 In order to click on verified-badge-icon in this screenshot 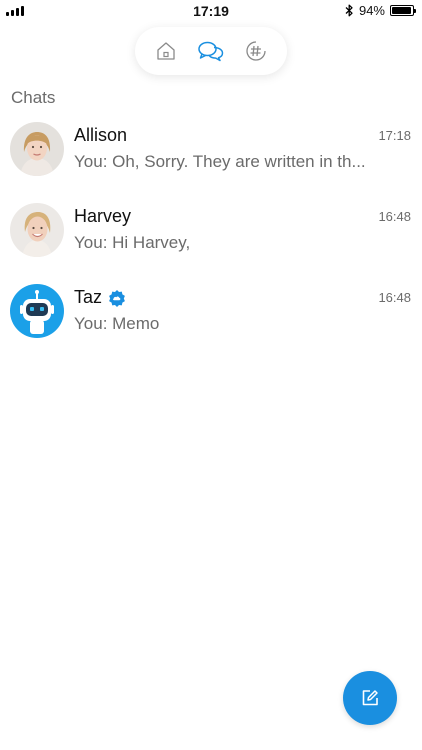, I will do `click(117, 298)`.